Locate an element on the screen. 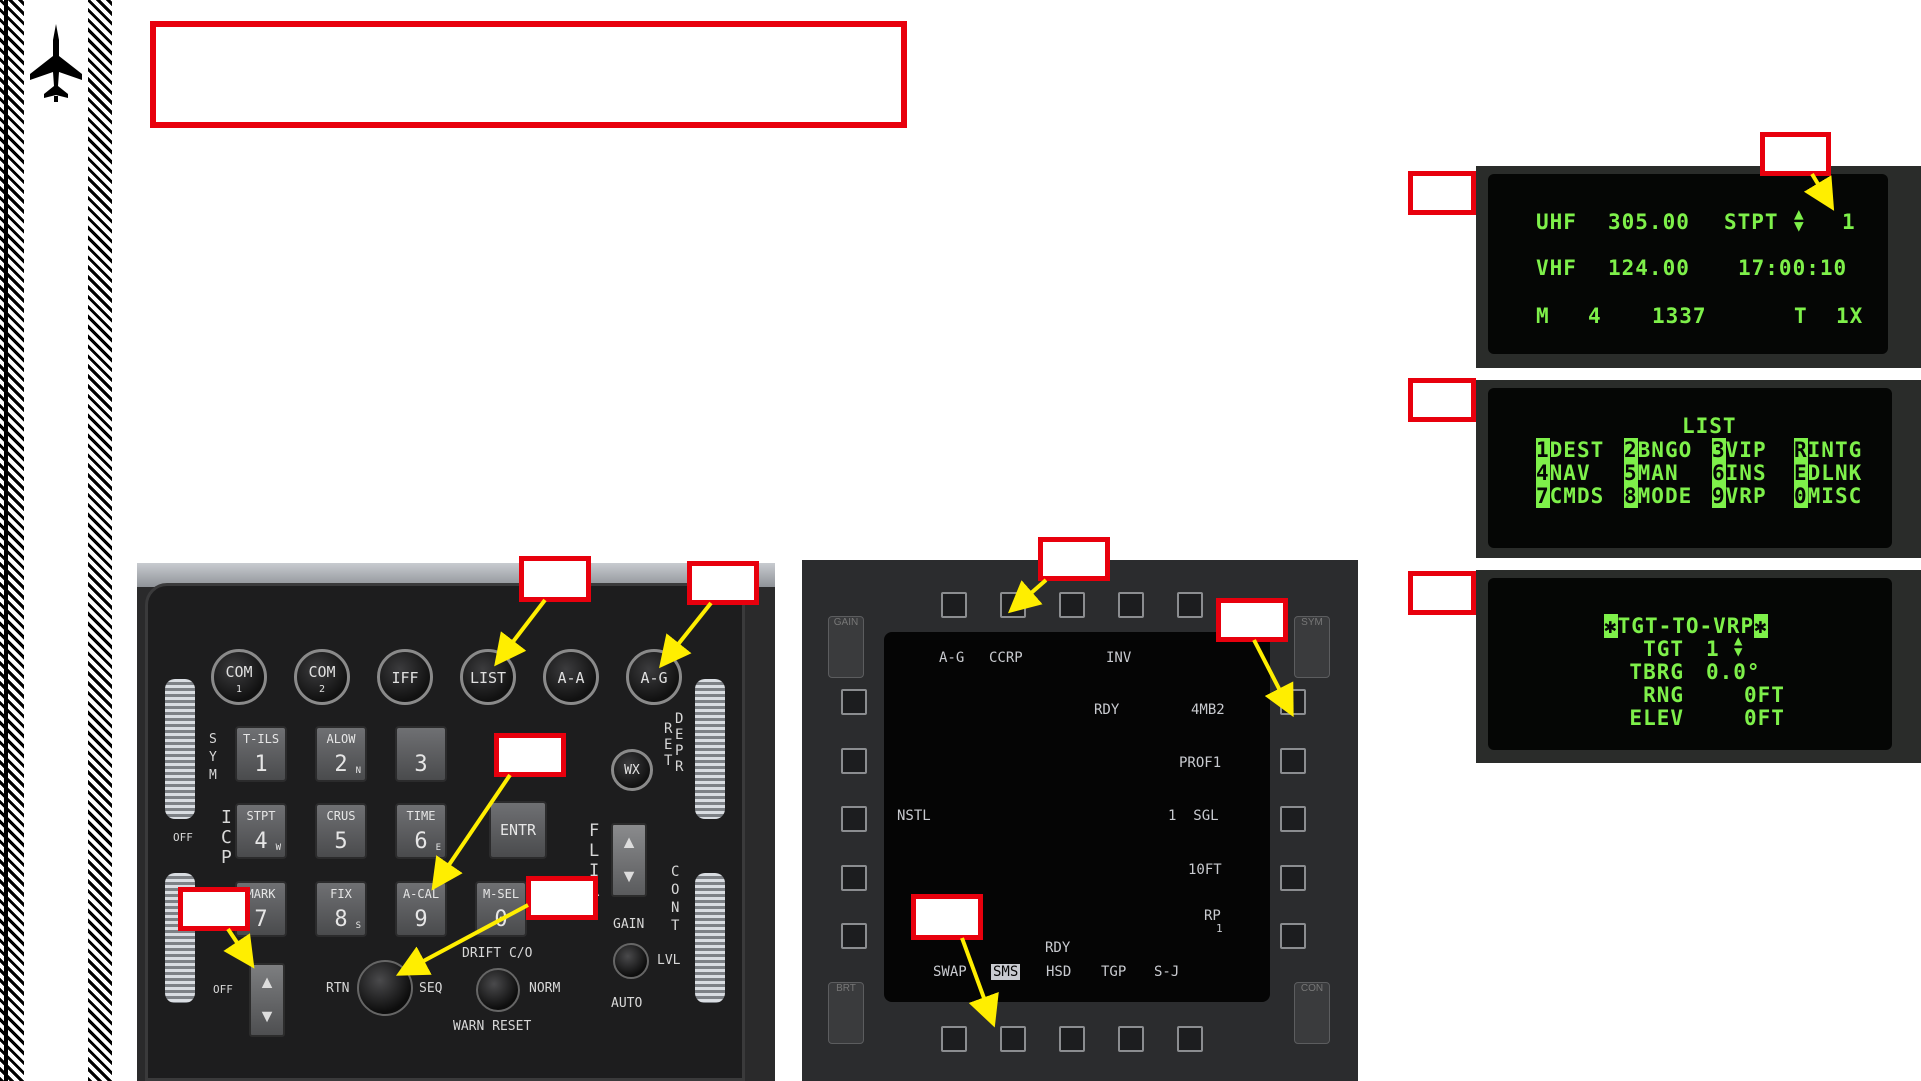  a-a-button: A-A is located at coordinates (571, 677).